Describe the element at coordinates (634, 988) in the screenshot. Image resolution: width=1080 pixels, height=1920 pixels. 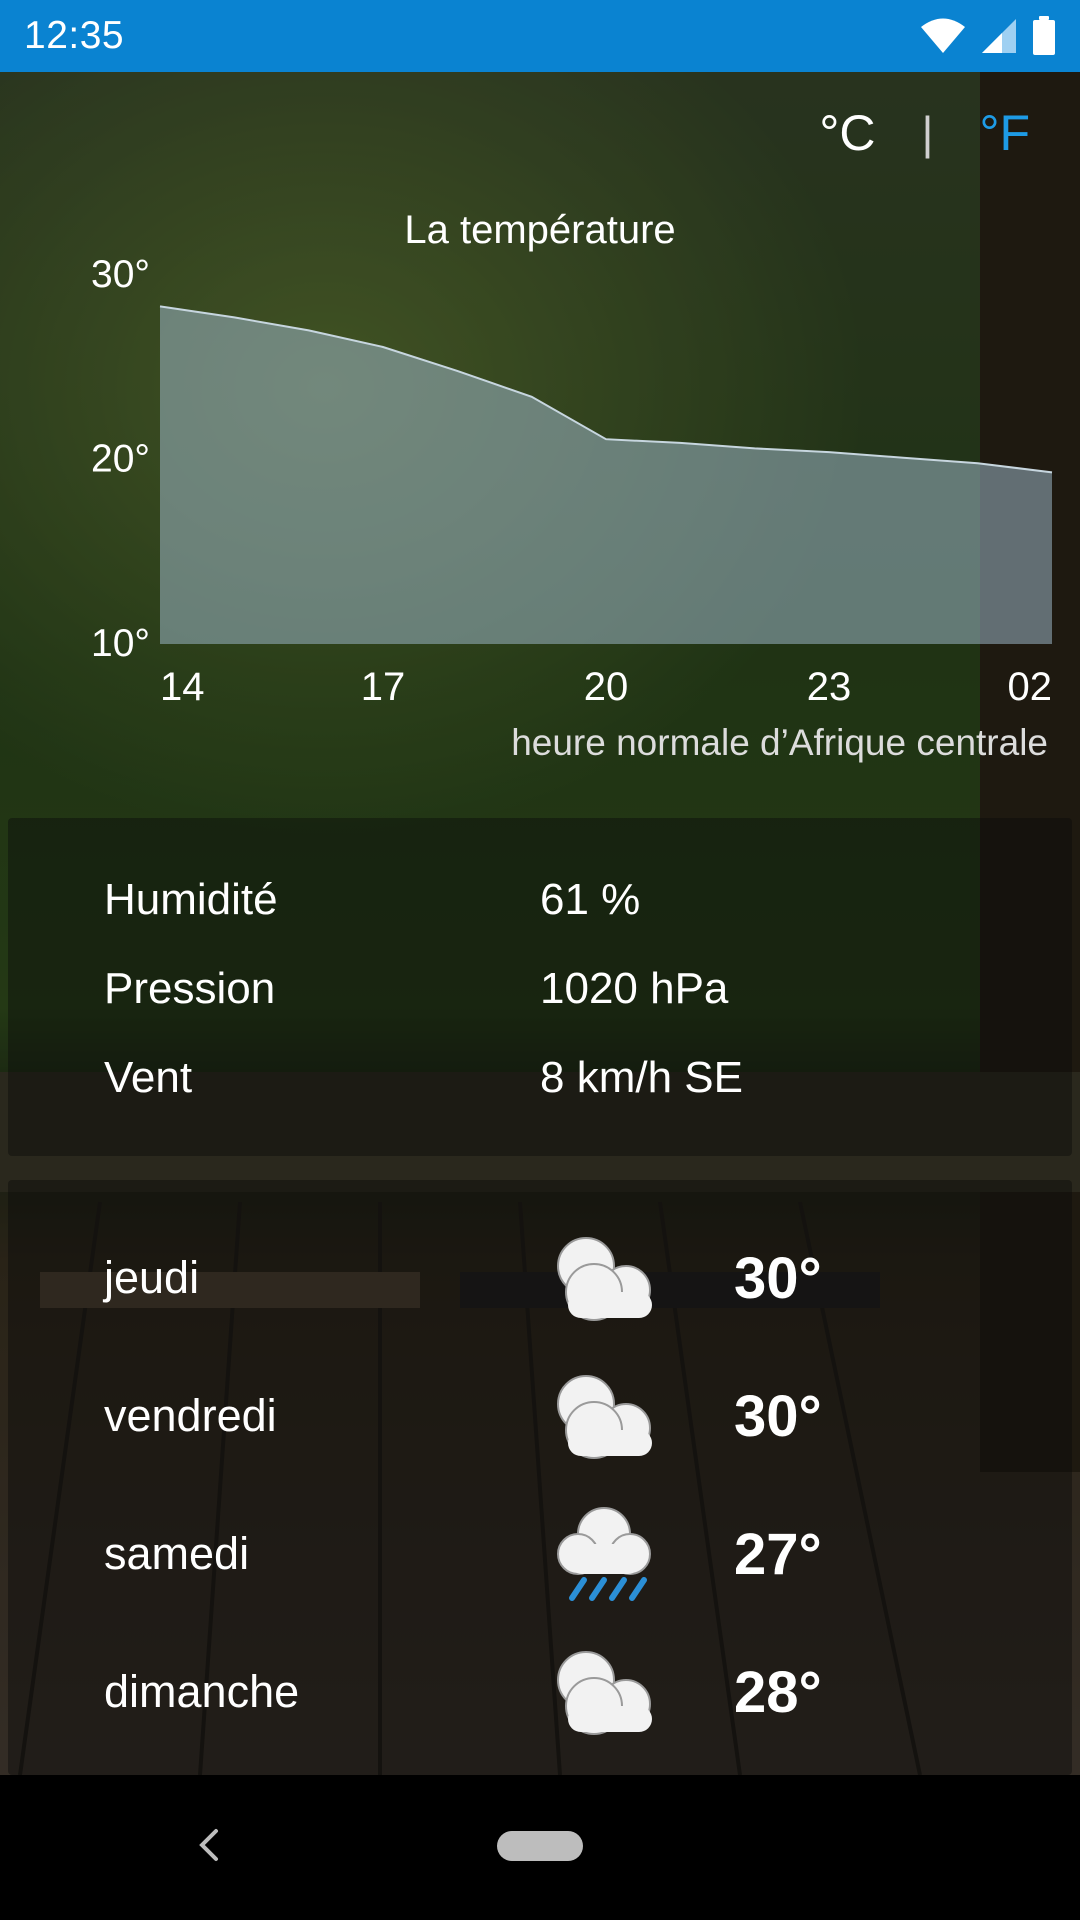
I see `pressure-value: 1020 hPa` at that location.